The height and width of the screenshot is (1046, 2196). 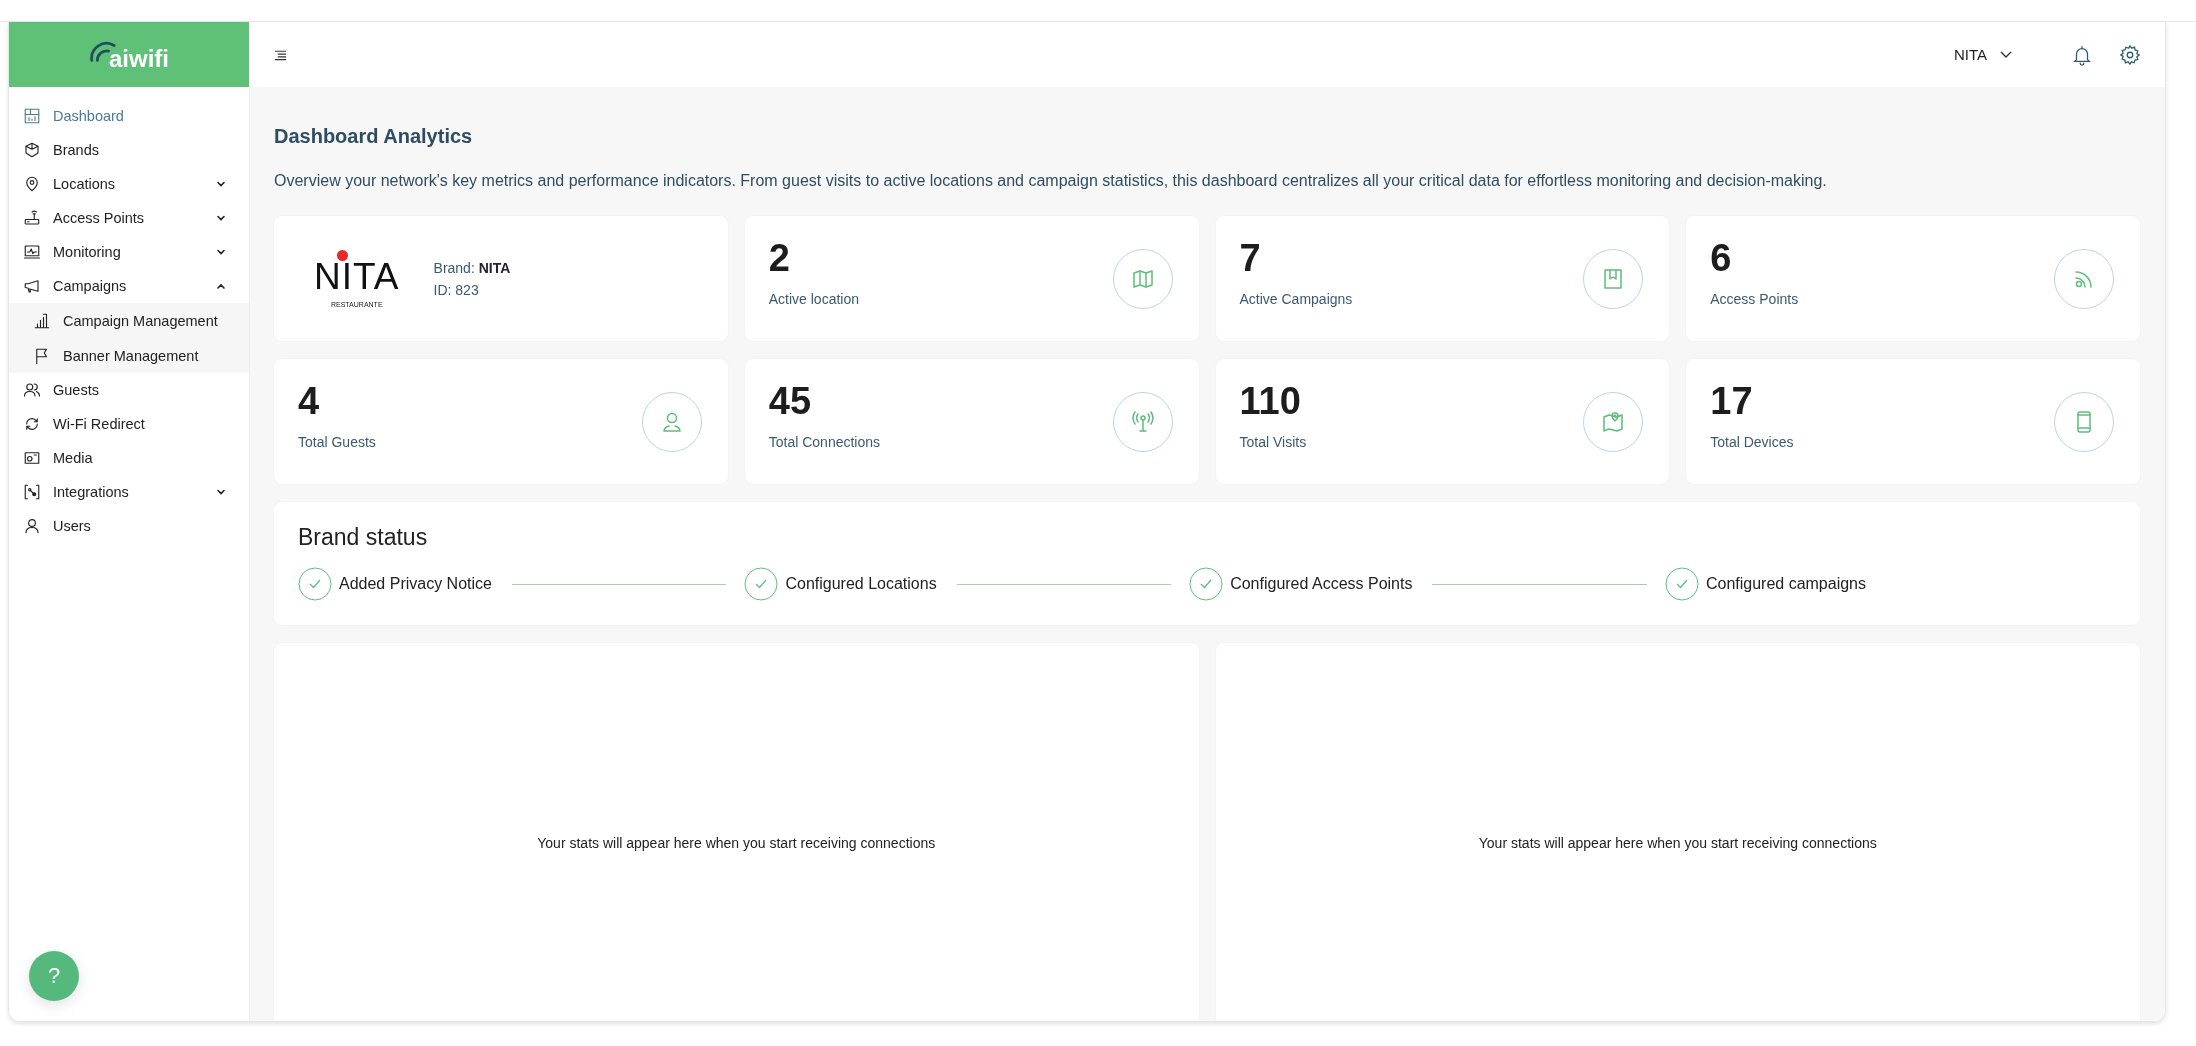 I want to click on section-title: Brand status, so click(x=363, y=537).